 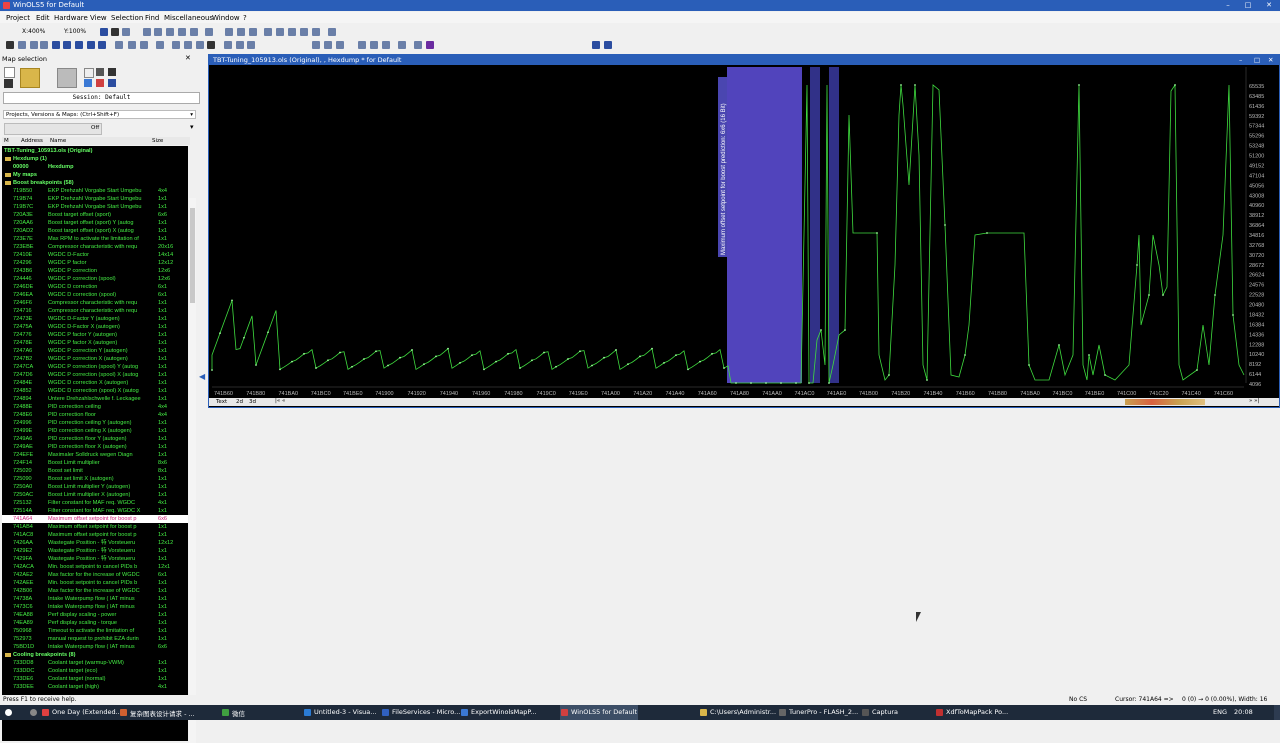 What do you see at coordinates (8, 83) in the screenshot?
I see `save-icon` at bounding box center [8, 83].